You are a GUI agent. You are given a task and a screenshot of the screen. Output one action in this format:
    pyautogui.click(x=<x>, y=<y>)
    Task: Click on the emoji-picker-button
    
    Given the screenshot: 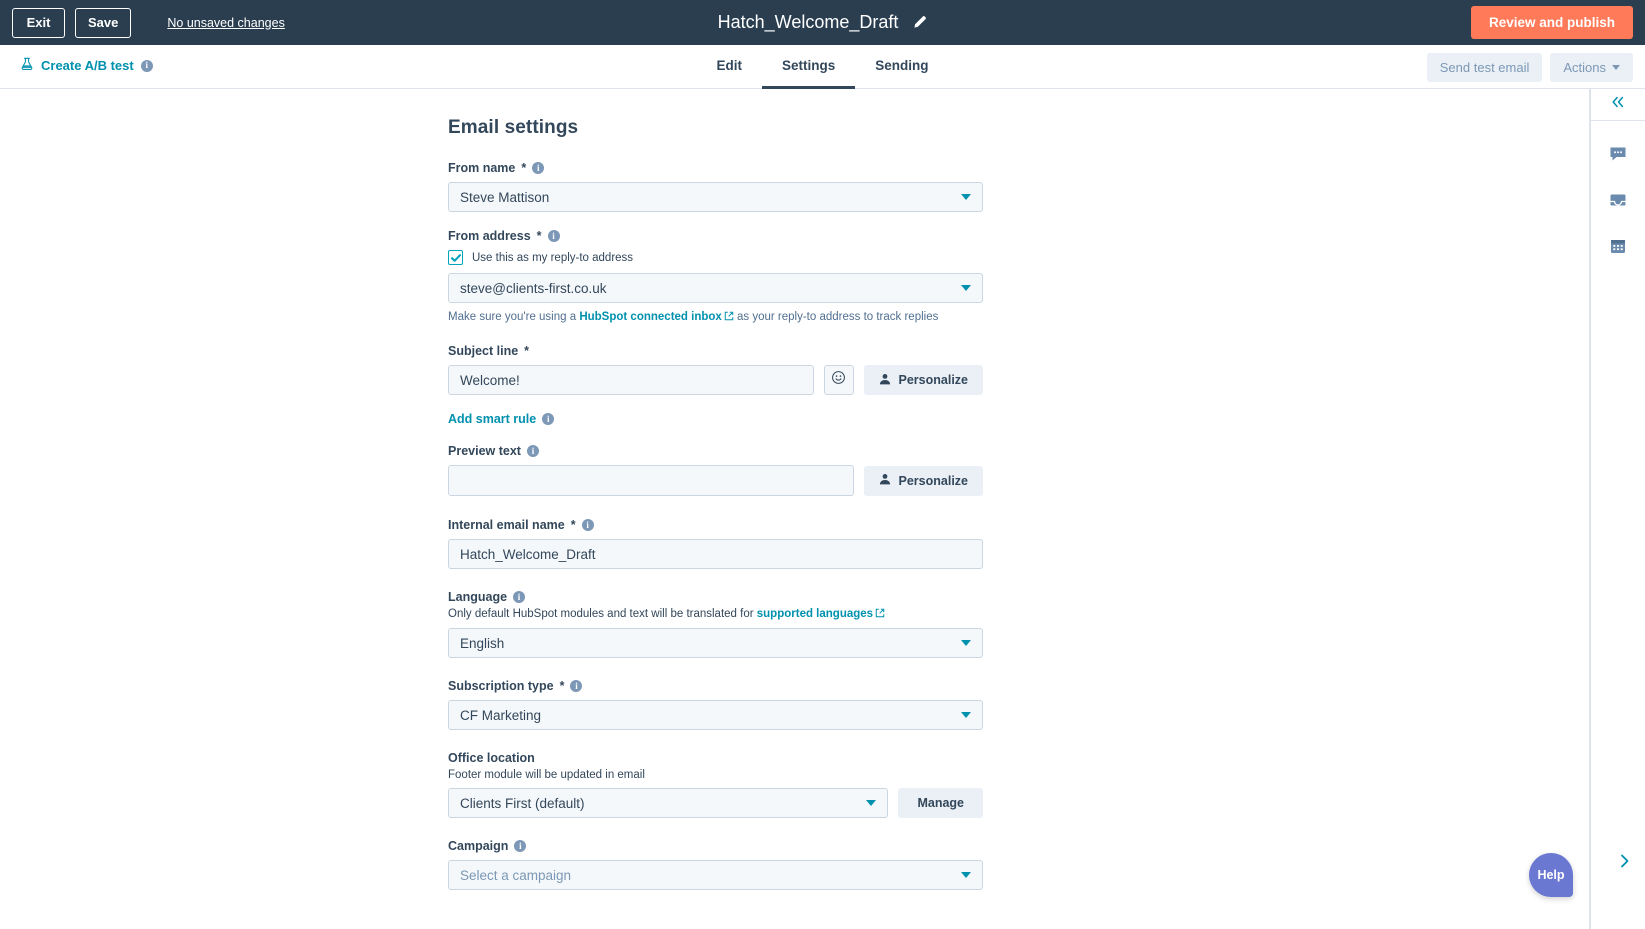 What is the action you would take?
    pyautogui.click(x=838, y=380)
    